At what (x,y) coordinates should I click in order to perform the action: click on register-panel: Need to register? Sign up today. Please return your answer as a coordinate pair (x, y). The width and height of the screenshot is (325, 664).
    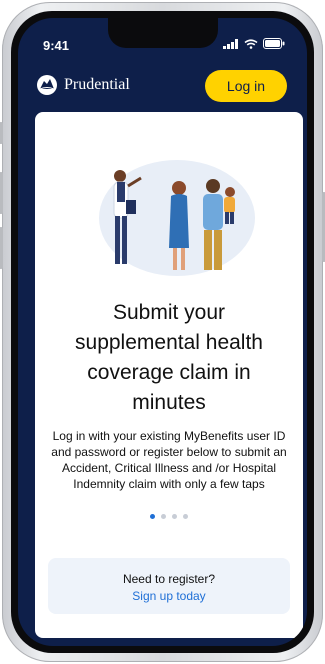
    Looking at the image, I should click on (169, 586).